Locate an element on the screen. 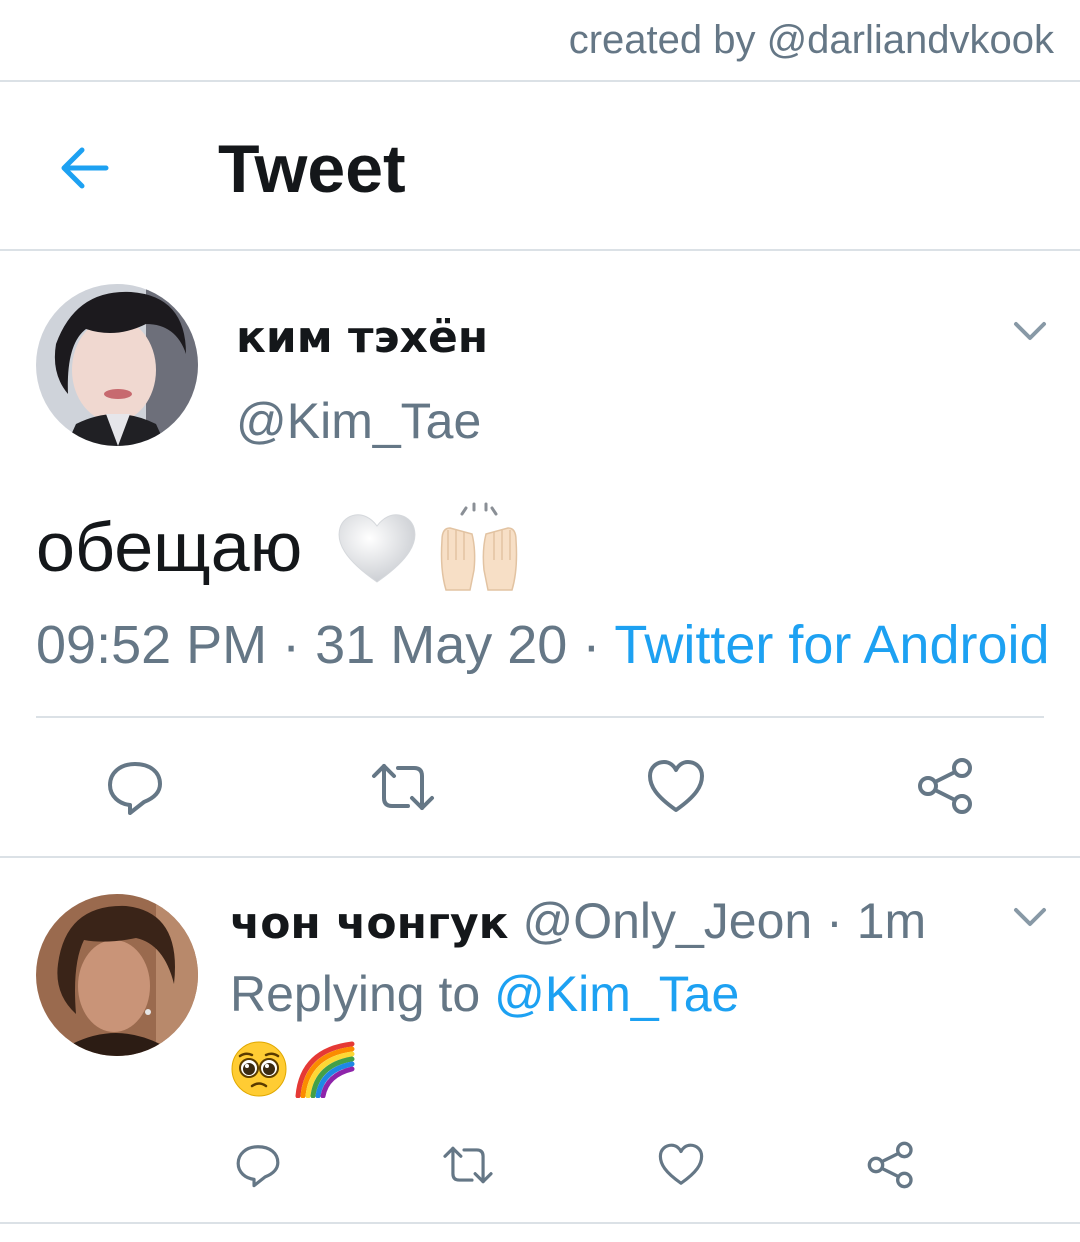 This screenshot has width=1080, height=1242. back-button is located at coordinates (84, 168).